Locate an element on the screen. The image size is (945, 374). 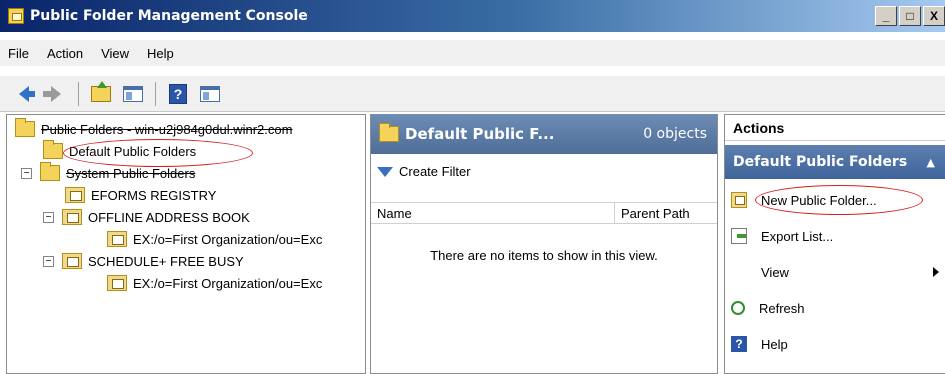
window-title: Public Folder Management Console is located at coordinates (169, 16).